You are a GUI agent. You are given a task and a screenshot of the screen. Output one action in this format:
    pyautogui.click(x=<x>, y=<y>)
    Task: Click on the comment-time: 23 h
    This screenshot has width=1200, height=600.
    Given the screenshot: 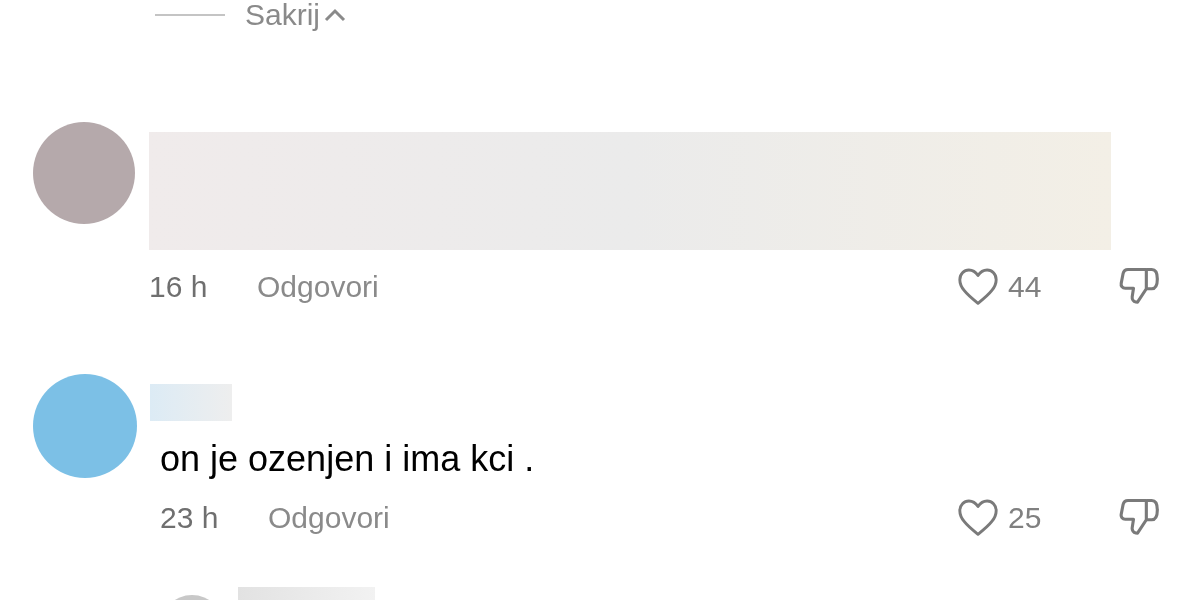 What is the action you would take?
    pyautogui.click(x=190, y=517)
    